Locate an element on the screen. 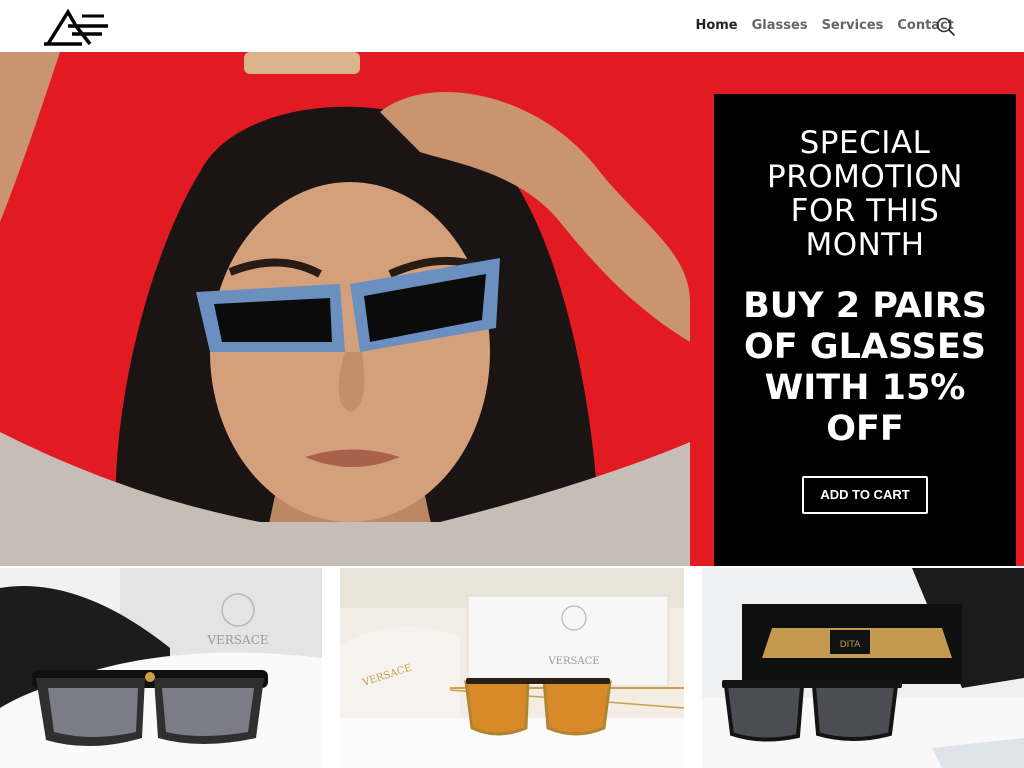  promo-subtitle: SPECIAL PROMOTION FOR THIS MONTH is located at coordinates (865, 194).